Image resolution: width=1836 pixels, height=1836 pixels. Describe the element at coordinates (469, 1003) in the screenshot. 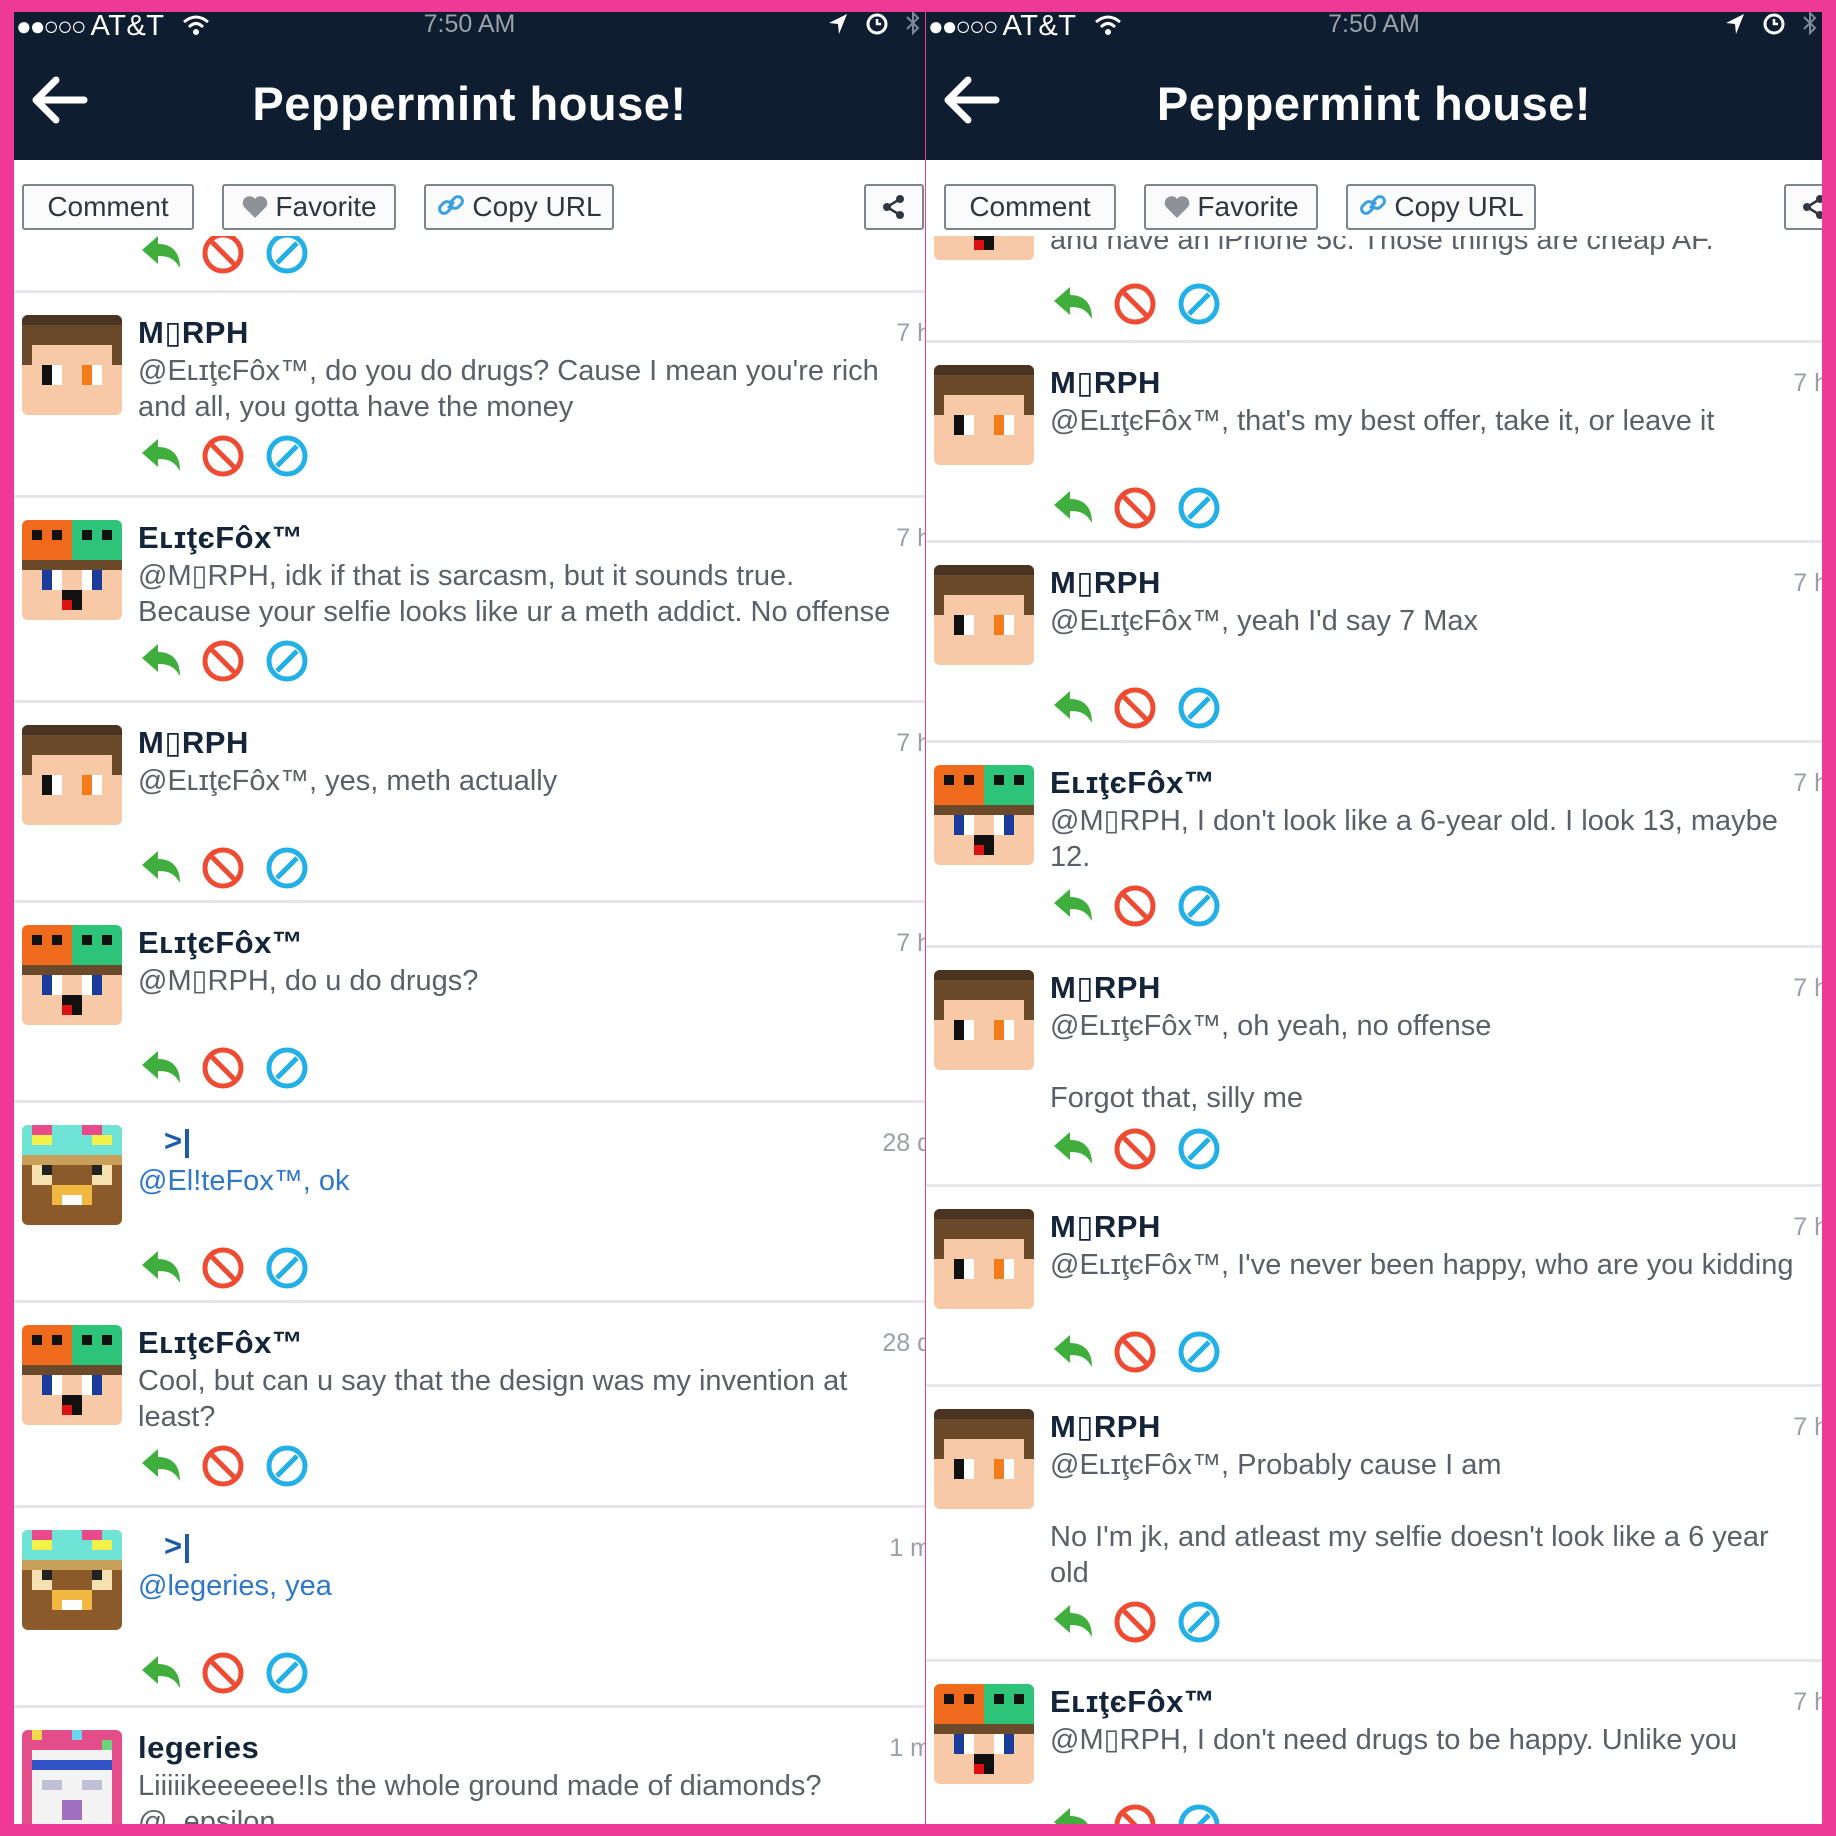

I see `comment-item: EʟɪţєFôx™ 7 h @M▯RPH, do u do drugs?` at that location.